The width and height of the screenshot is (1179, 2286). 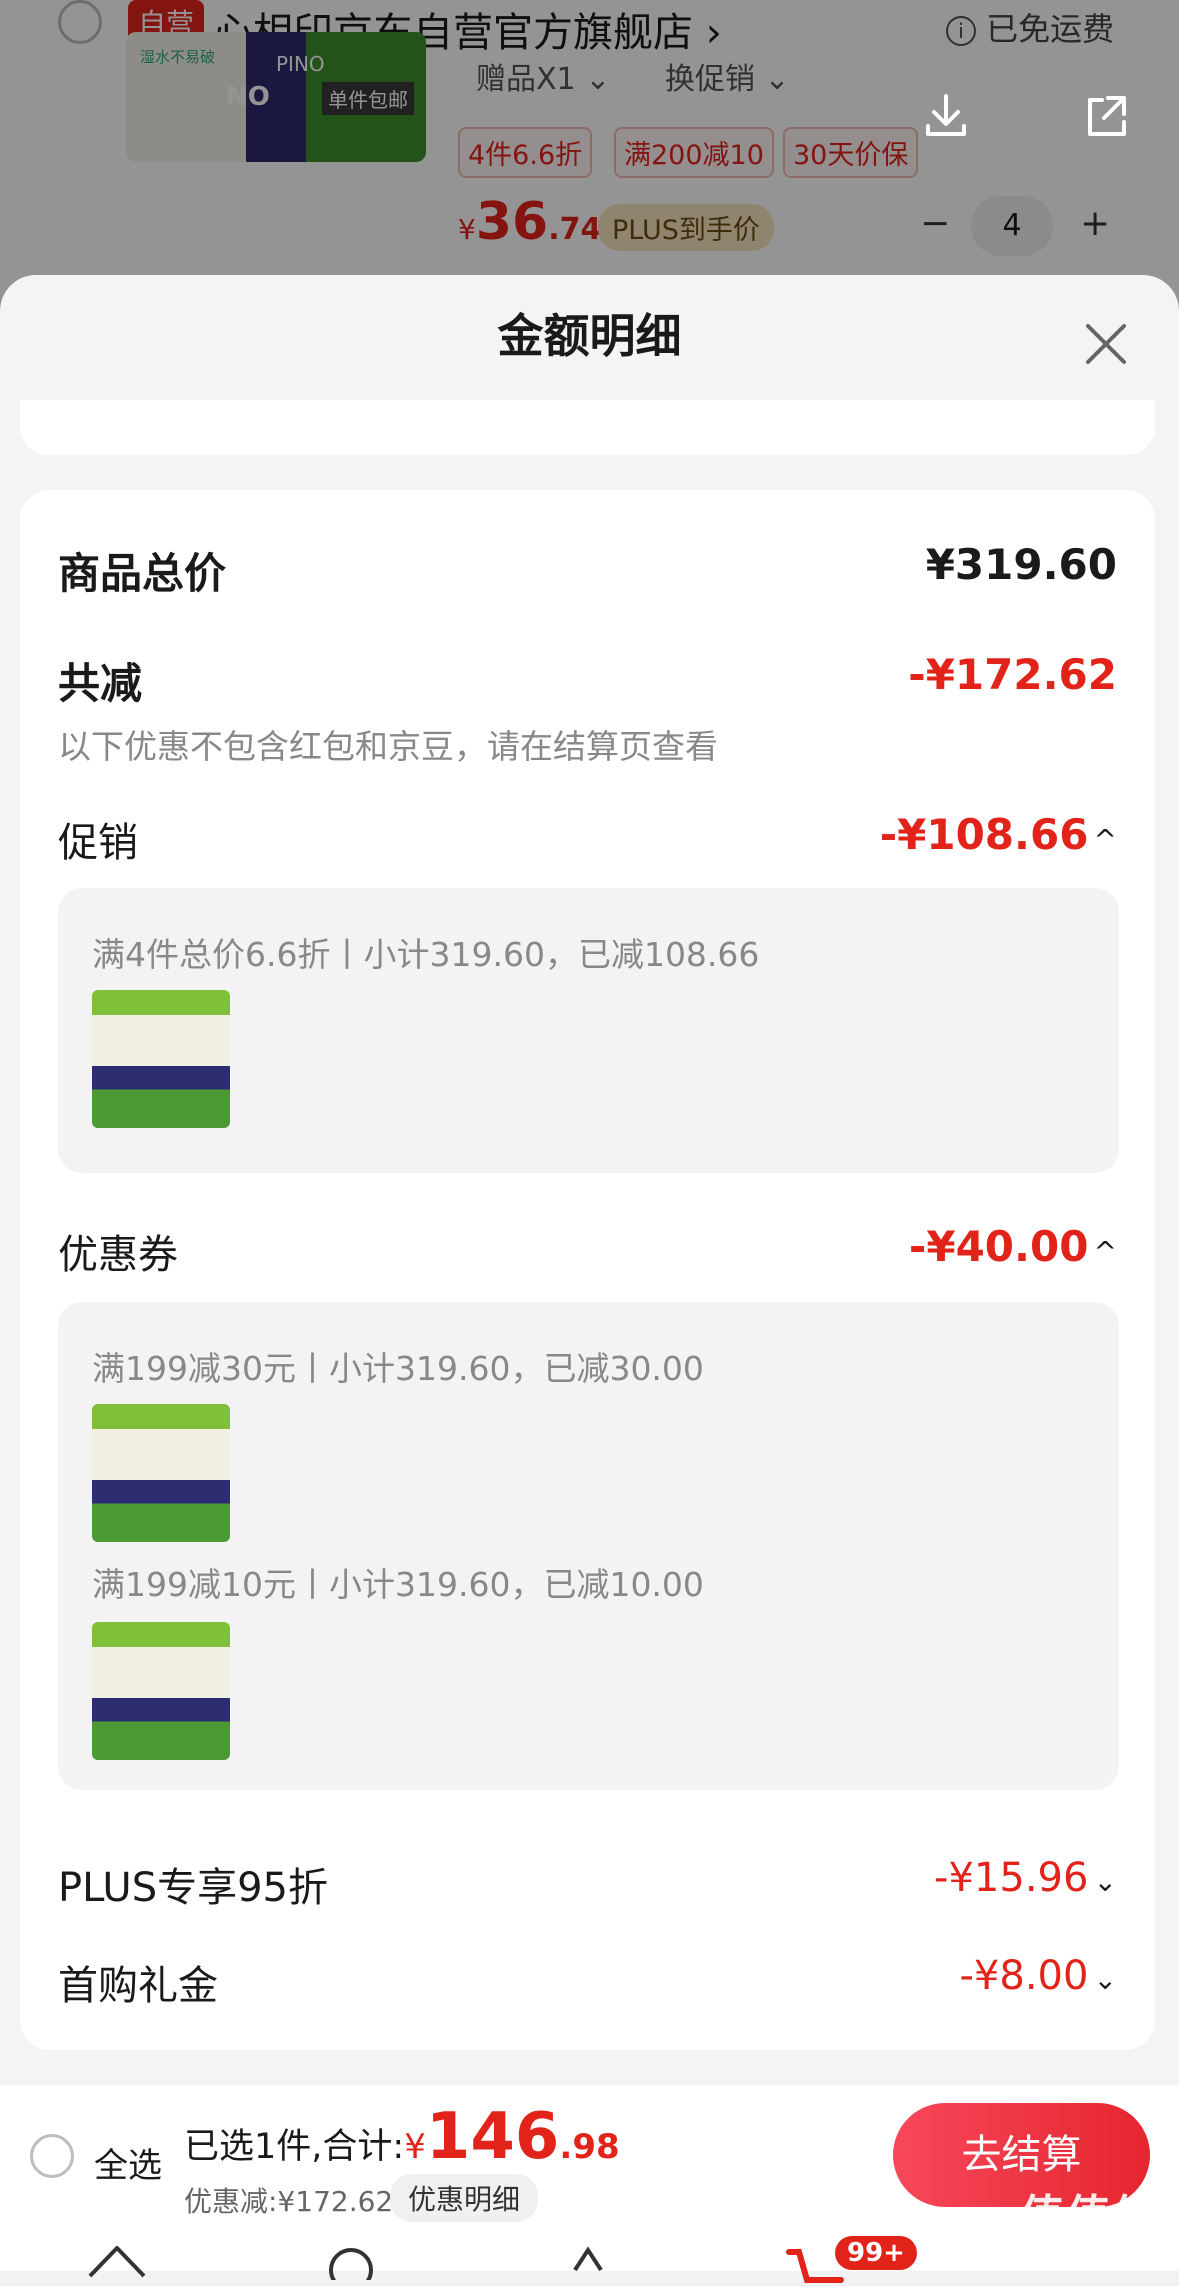 I want to click on select-all-label: 全选, so click(x=128, y=2162).